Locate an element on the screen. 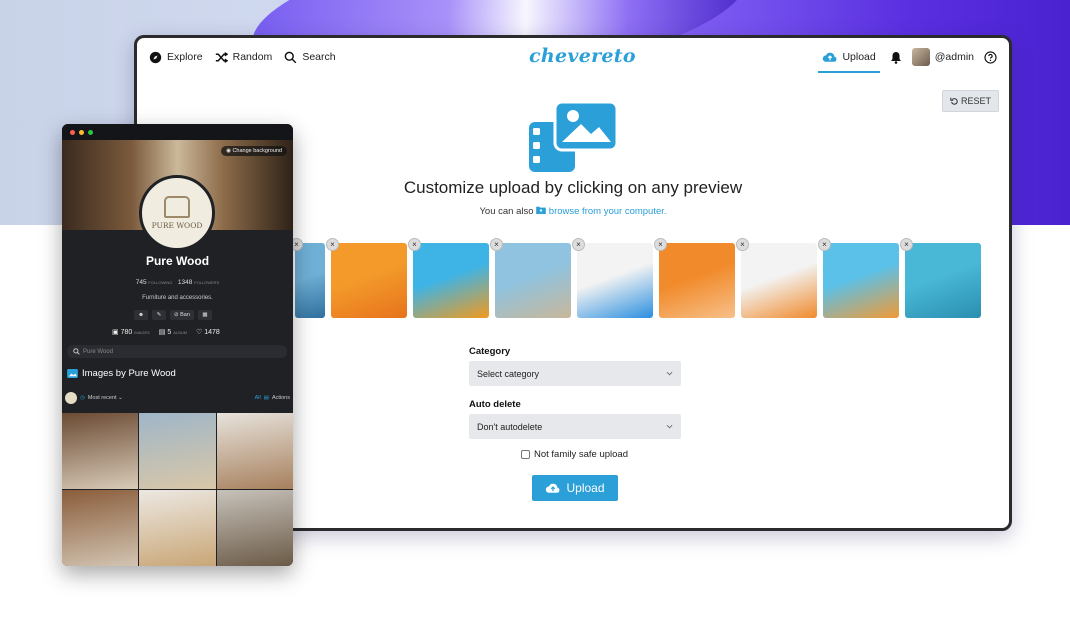 The height and width of the screenshot is (629, 1070). heart-icon: ♡ is located at coordinates (199, 332).